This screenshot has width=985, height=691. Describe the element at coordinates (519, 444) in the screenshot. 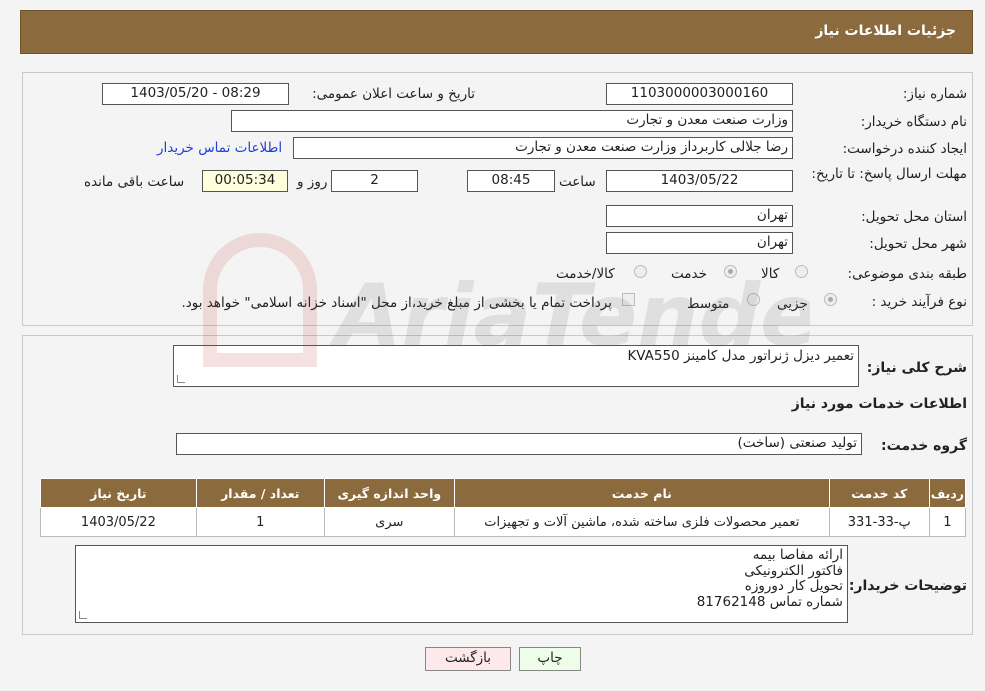

I see `service-group-field: تولید صنعتی (ساخت)` at that location.